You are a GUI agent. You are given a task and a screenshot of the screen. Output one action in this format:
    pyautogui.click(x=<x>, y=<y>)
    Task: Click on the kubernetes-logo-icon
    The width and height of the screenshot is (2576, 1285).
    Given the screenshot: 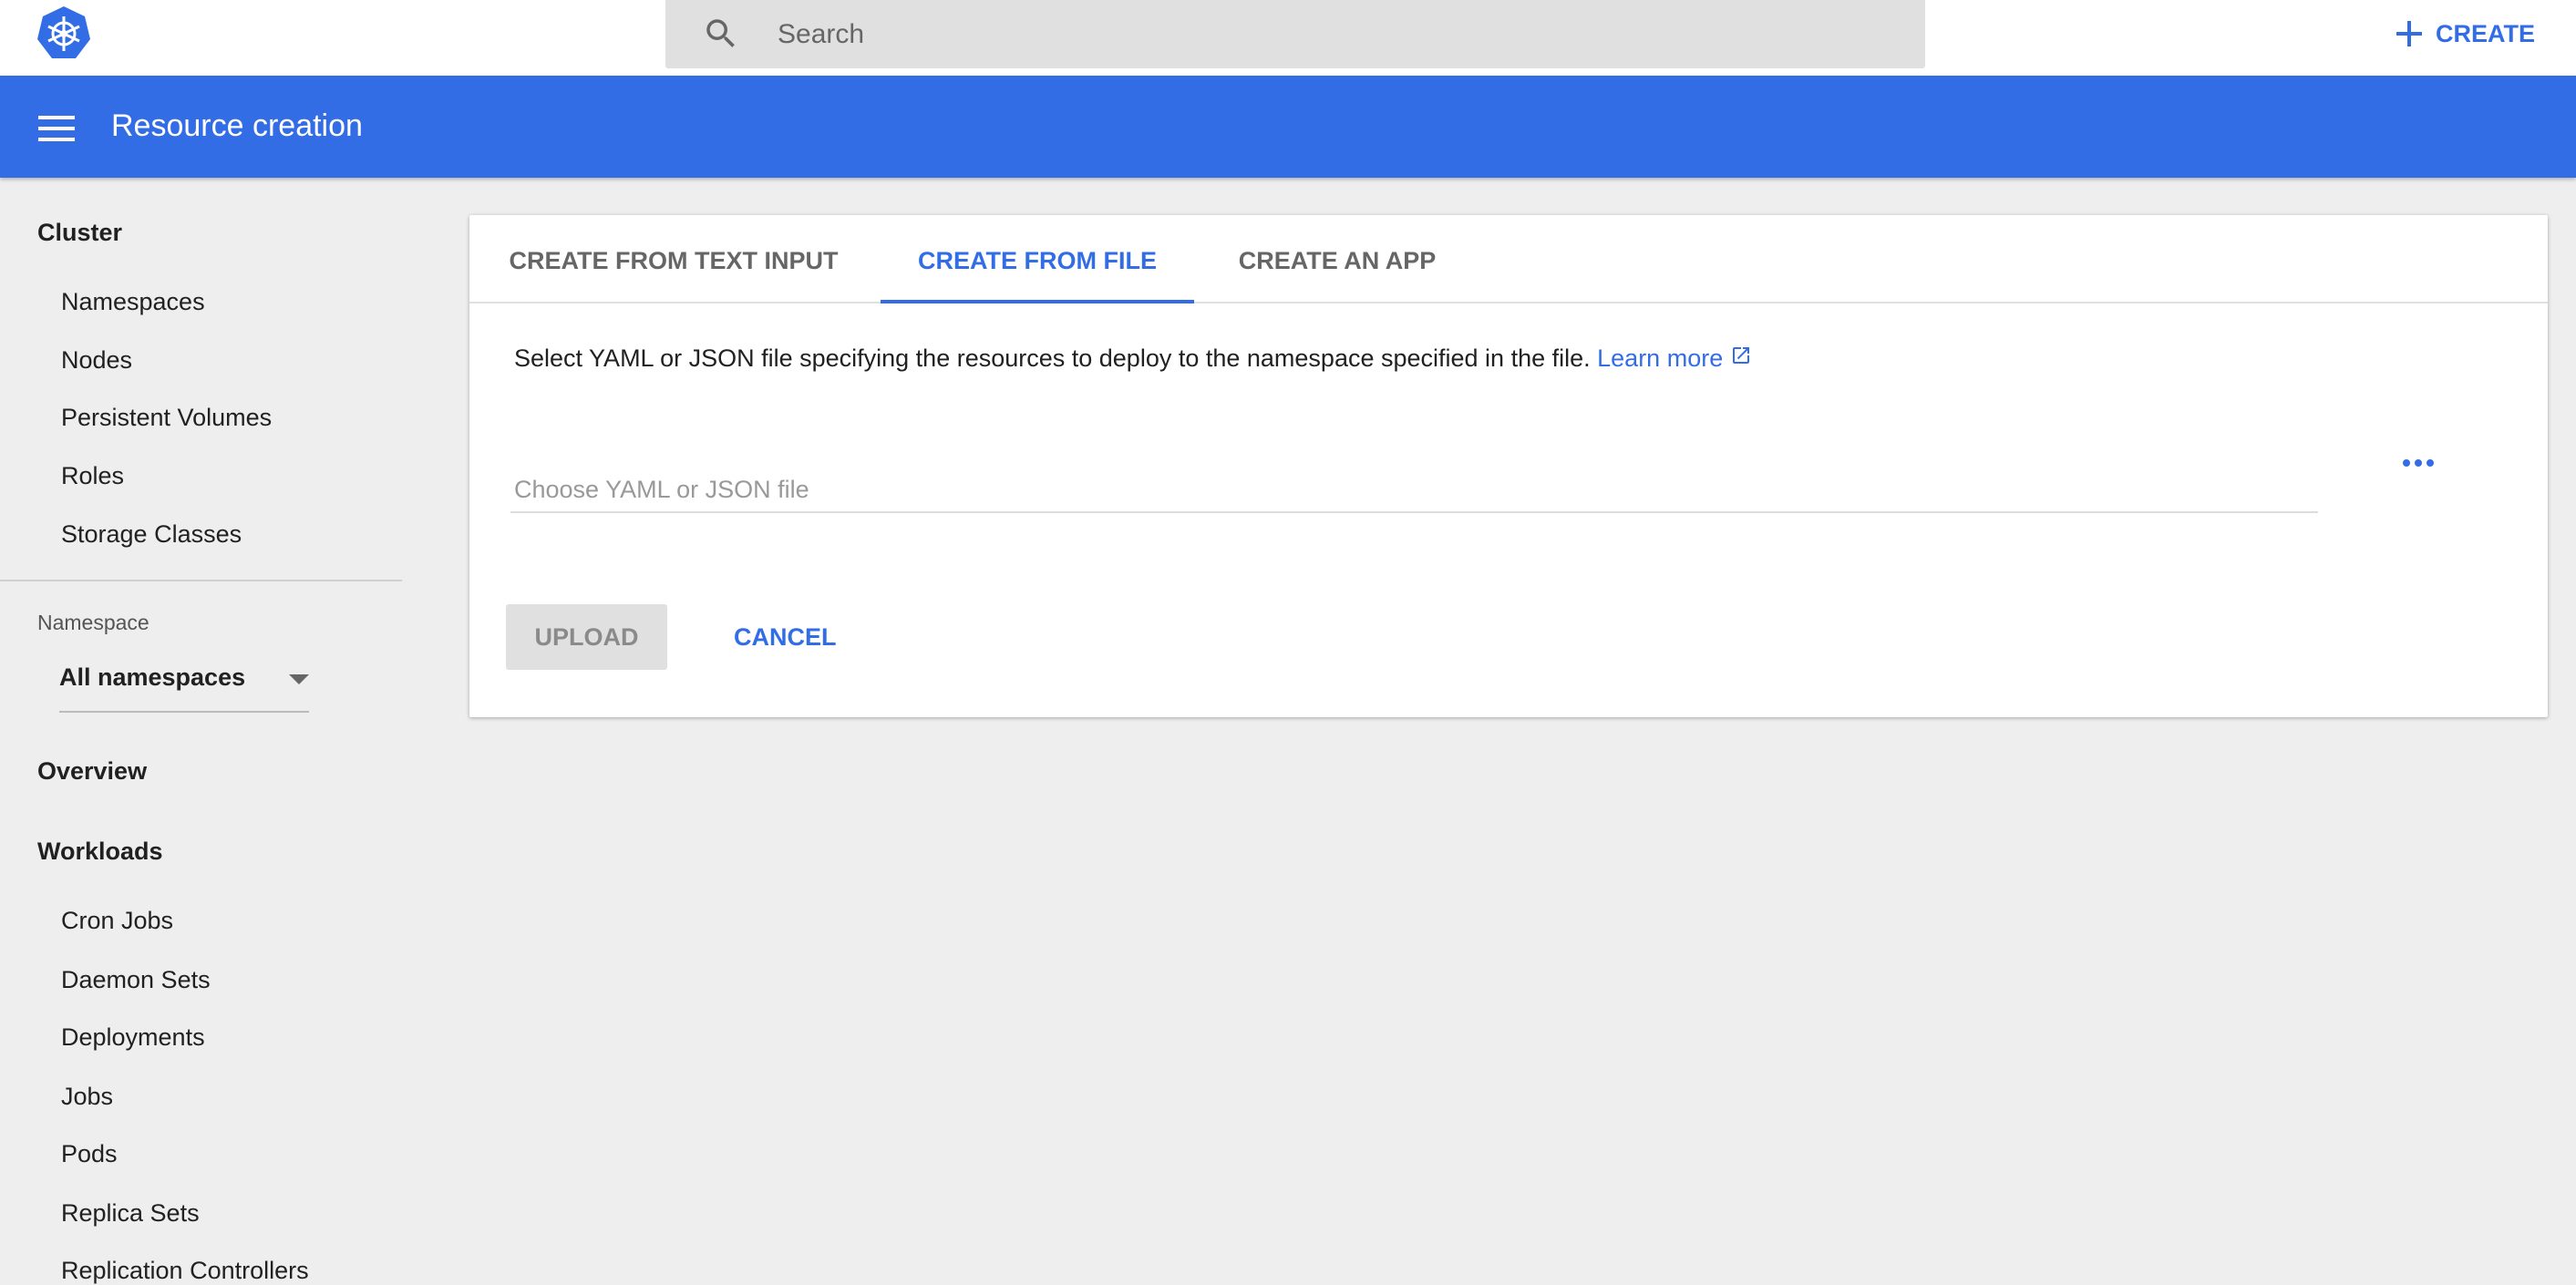 What is the action you would take?
    pyautogui.click(x=63, y=33)
    